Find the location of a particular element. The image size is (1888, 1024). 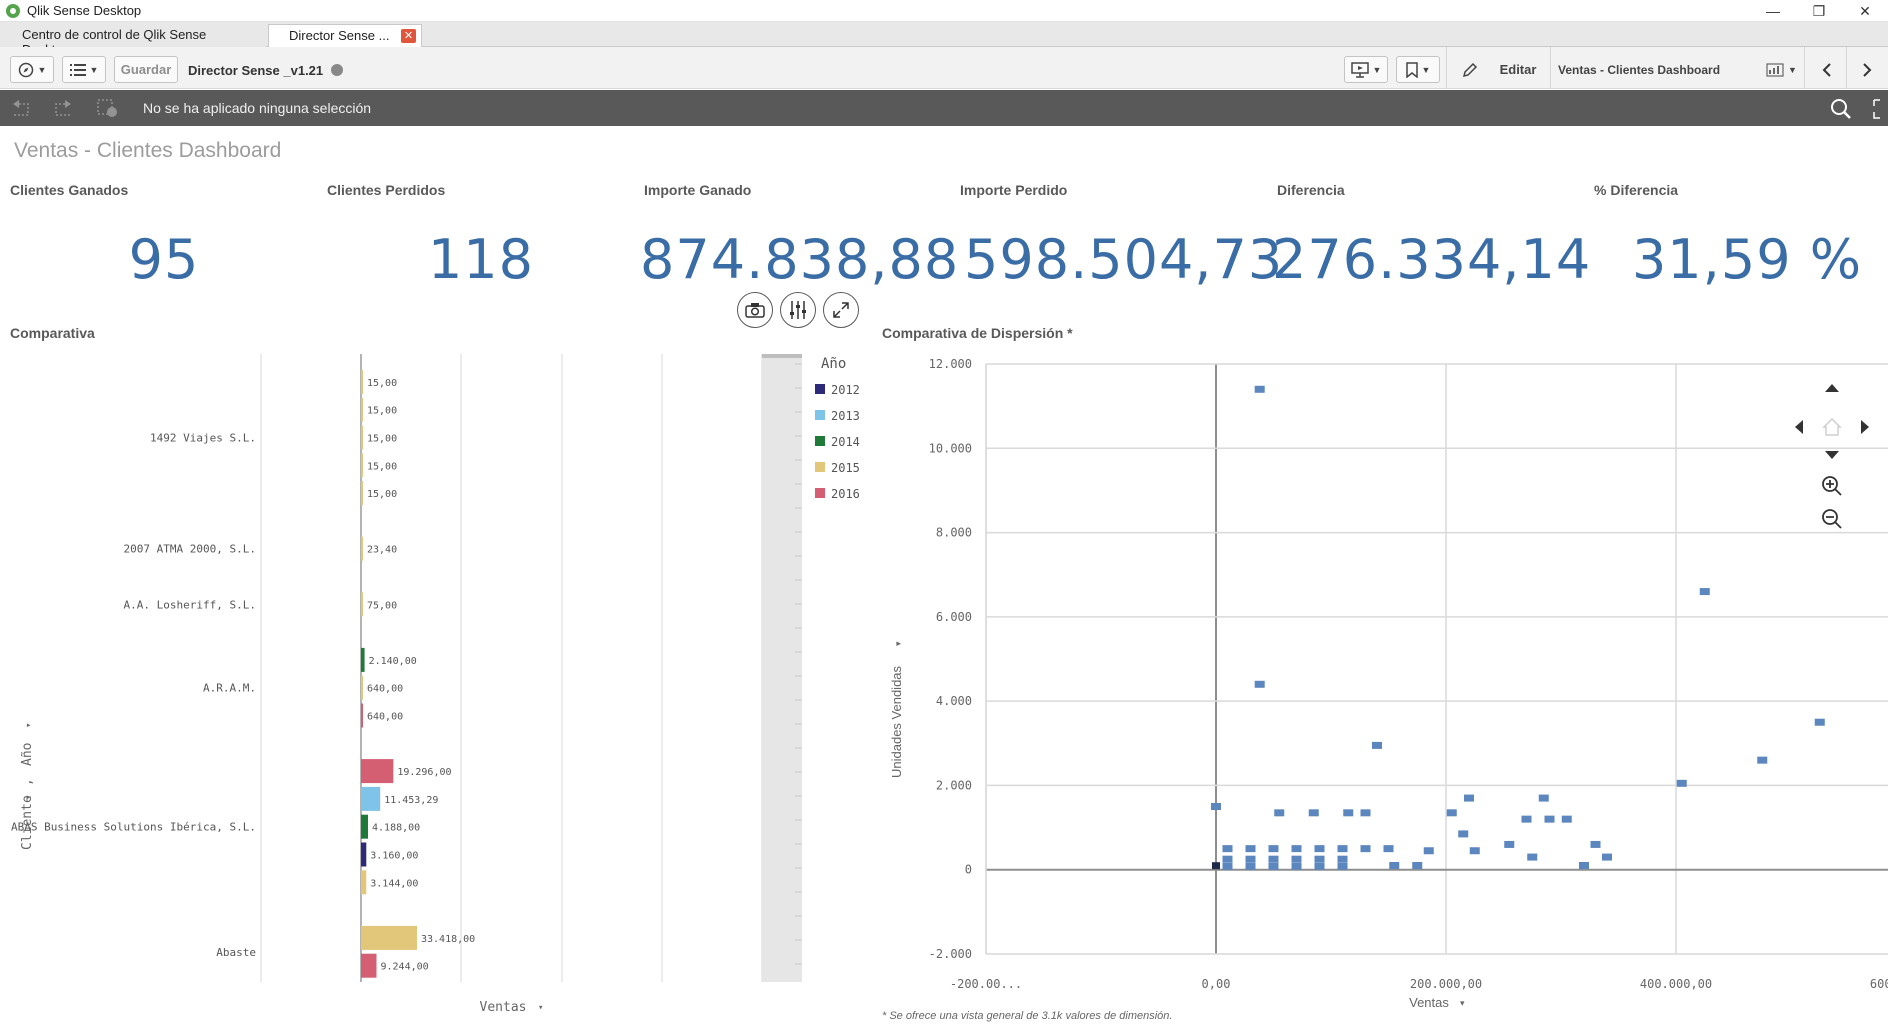

selection-tool-icon is located at coordinates (1880, 109).